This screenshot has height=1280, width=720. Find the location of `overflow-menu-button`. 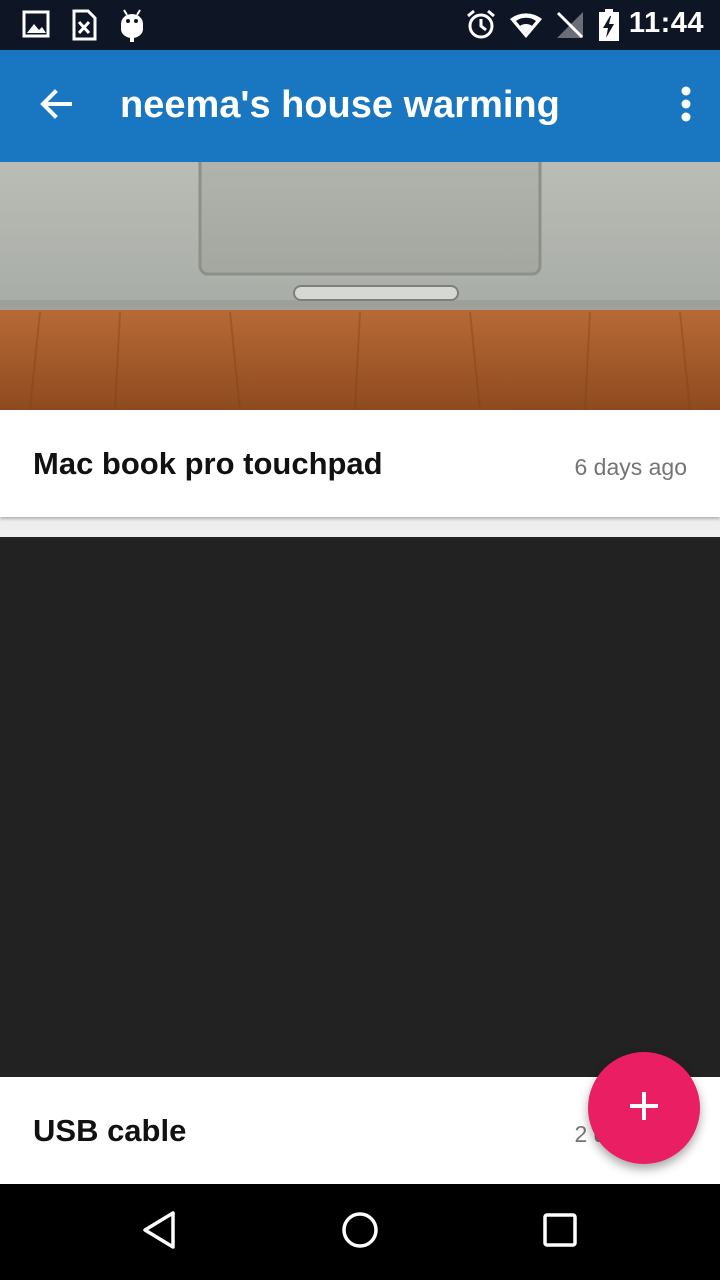

overflow-menu-button is located at coordinates (686, 106).